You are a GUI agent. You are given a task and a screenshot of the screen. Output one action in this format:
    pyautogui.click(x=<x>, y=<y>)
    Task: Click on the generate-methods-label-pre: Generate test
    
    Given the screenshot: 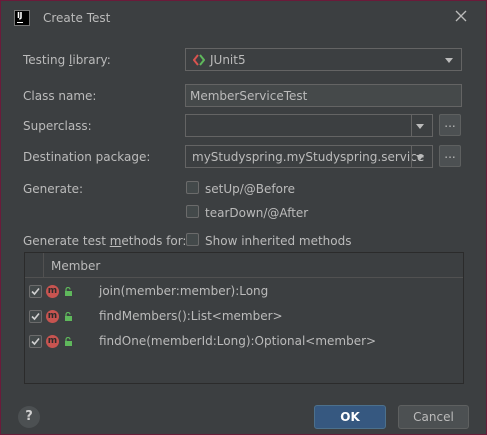 What is the action you would take?
    pyautogui.click(x=66, y=241)
    